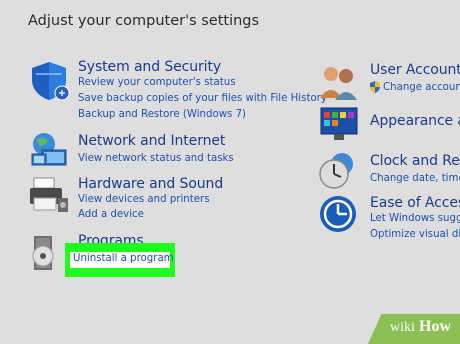 The image size is (460, 344). What do you see at coordinates (415, 70) in the screenshot?
I see `user-accounts-title: User Accounts` at bounding box center [415, 70].